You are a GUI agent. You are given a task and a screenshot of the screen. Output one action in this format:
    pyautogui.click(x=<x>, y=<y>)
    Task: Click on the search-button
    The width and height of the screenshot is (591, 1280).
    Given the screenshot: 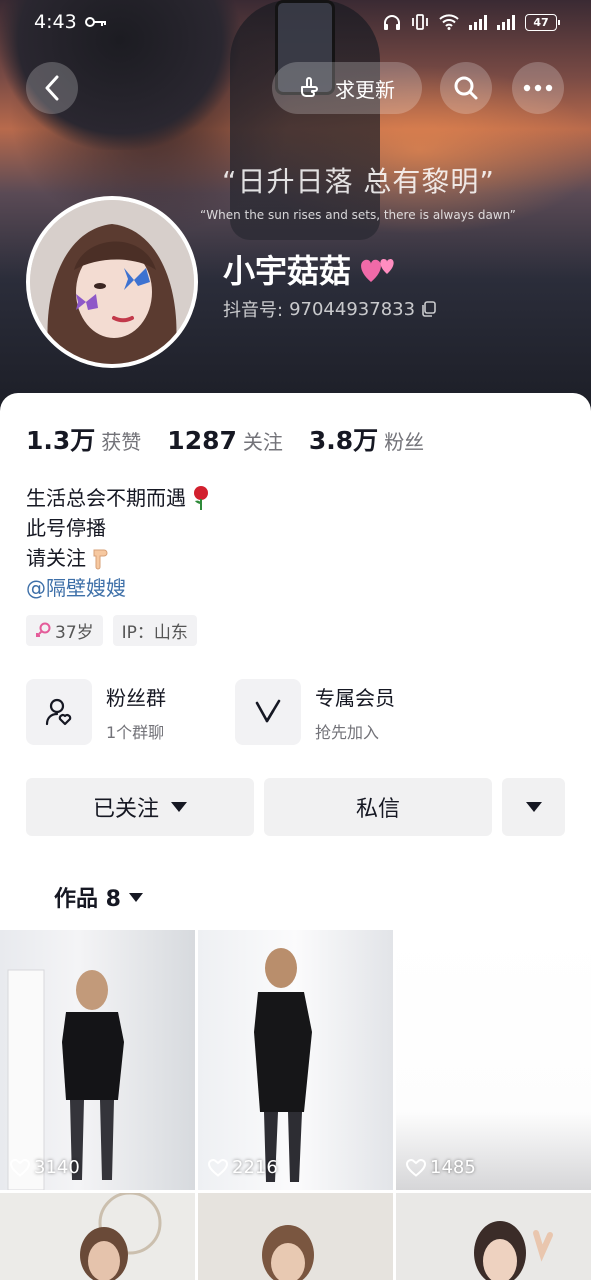 What is the action you would take?
    pyautogui.click(x=466, y=88)
    